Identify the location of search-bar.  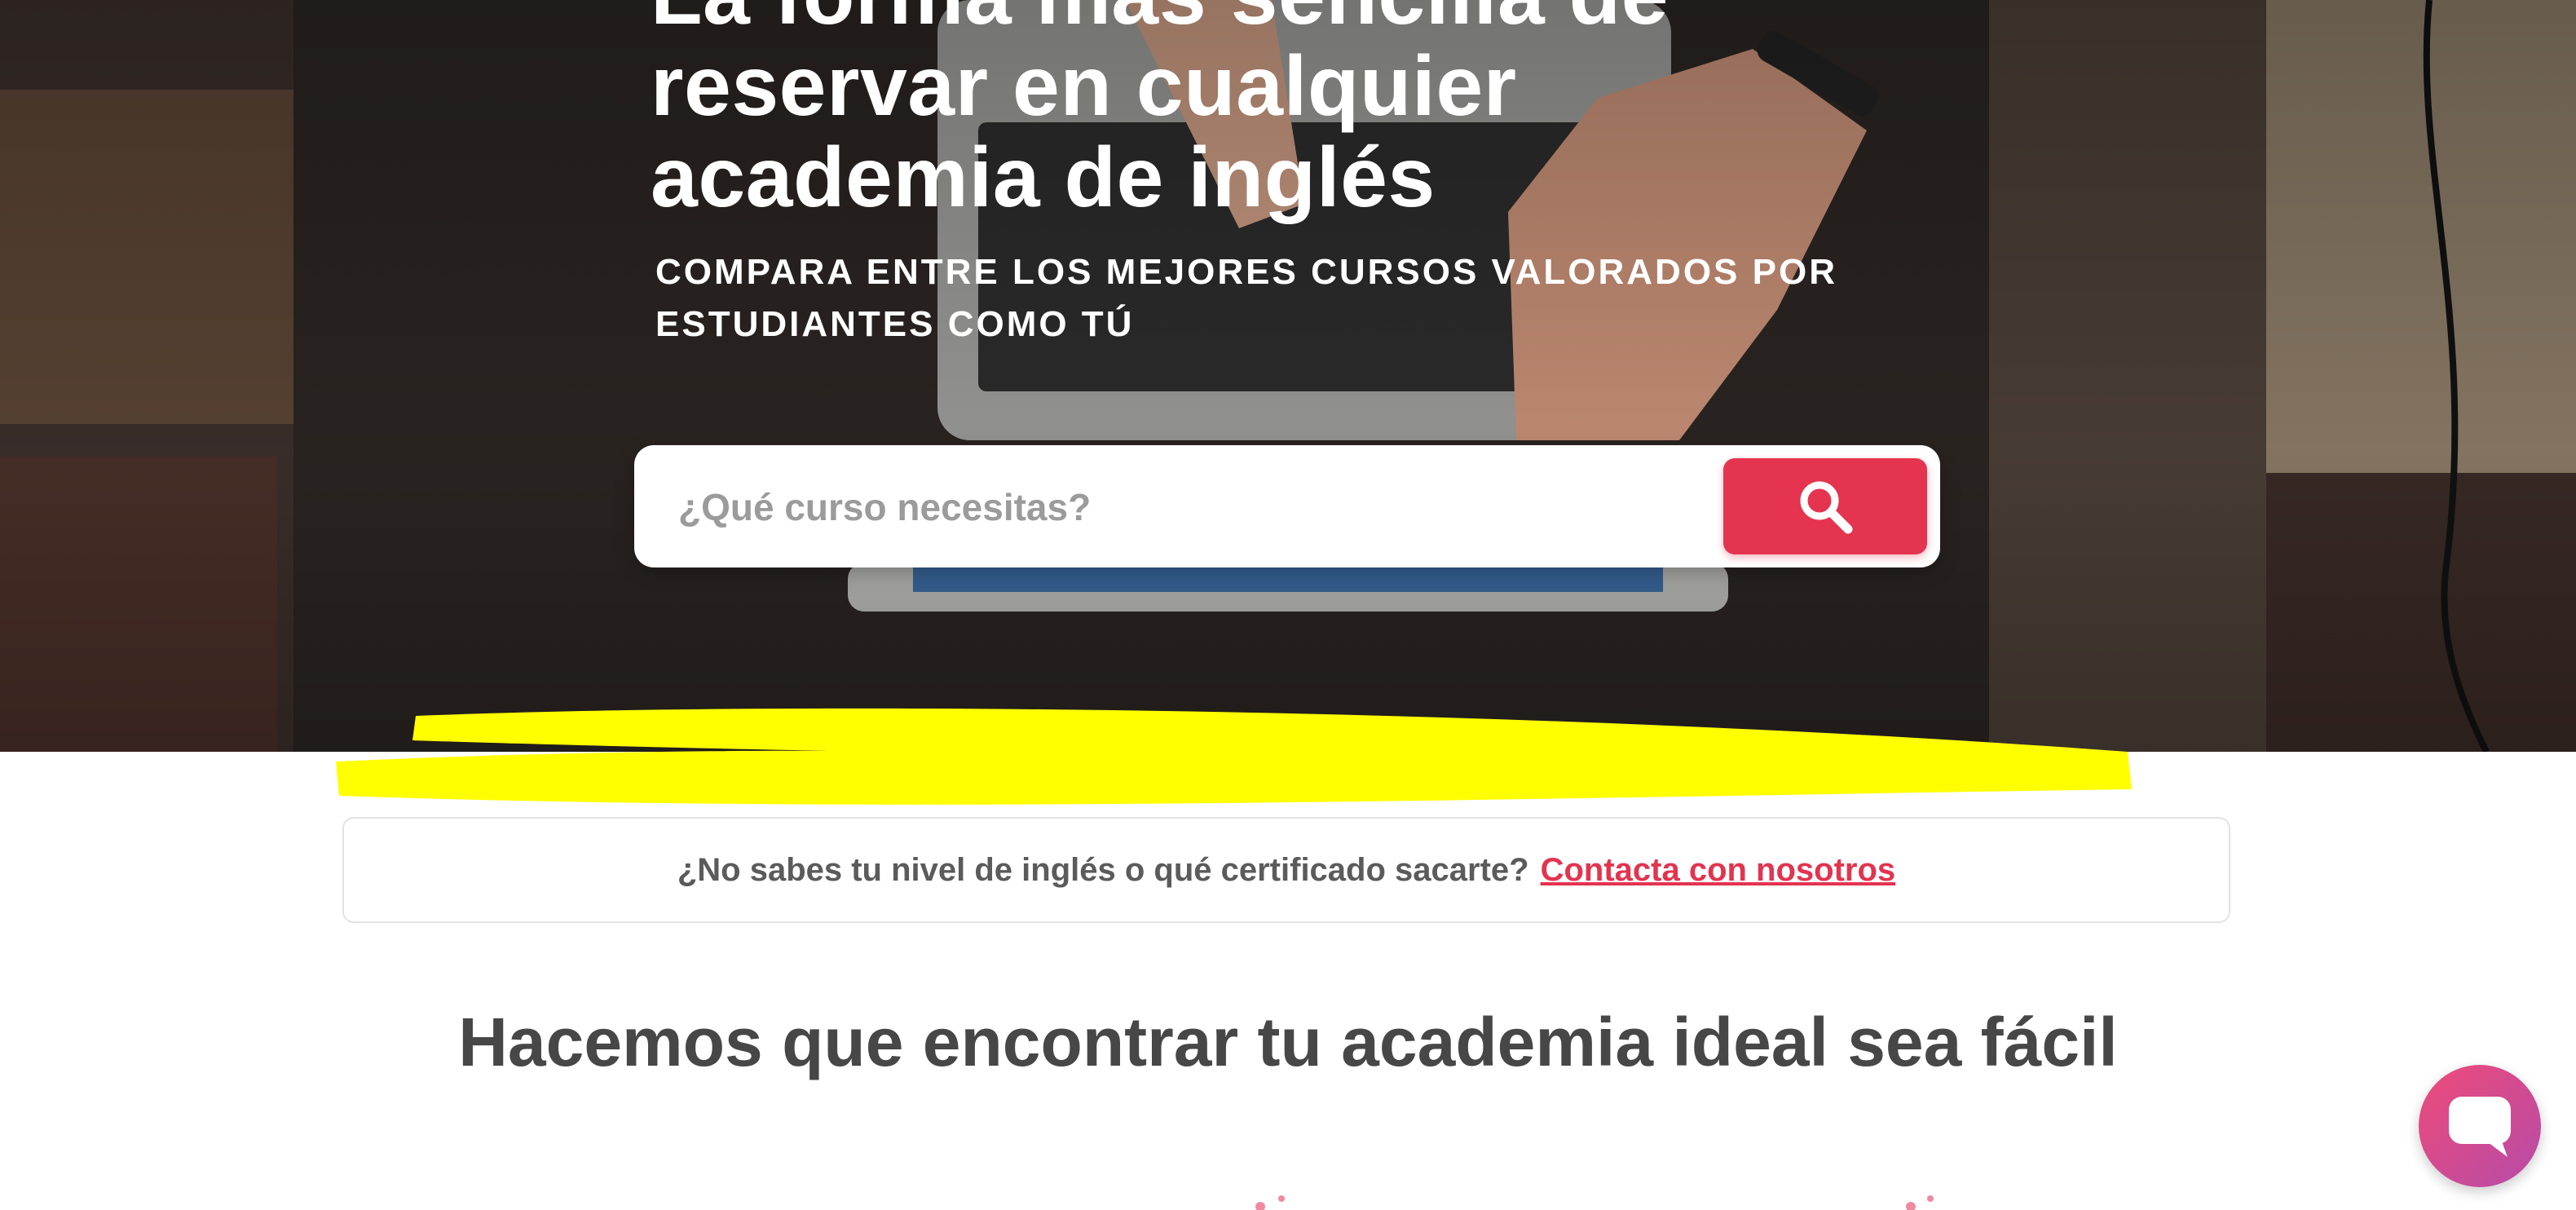
(1287, 506).